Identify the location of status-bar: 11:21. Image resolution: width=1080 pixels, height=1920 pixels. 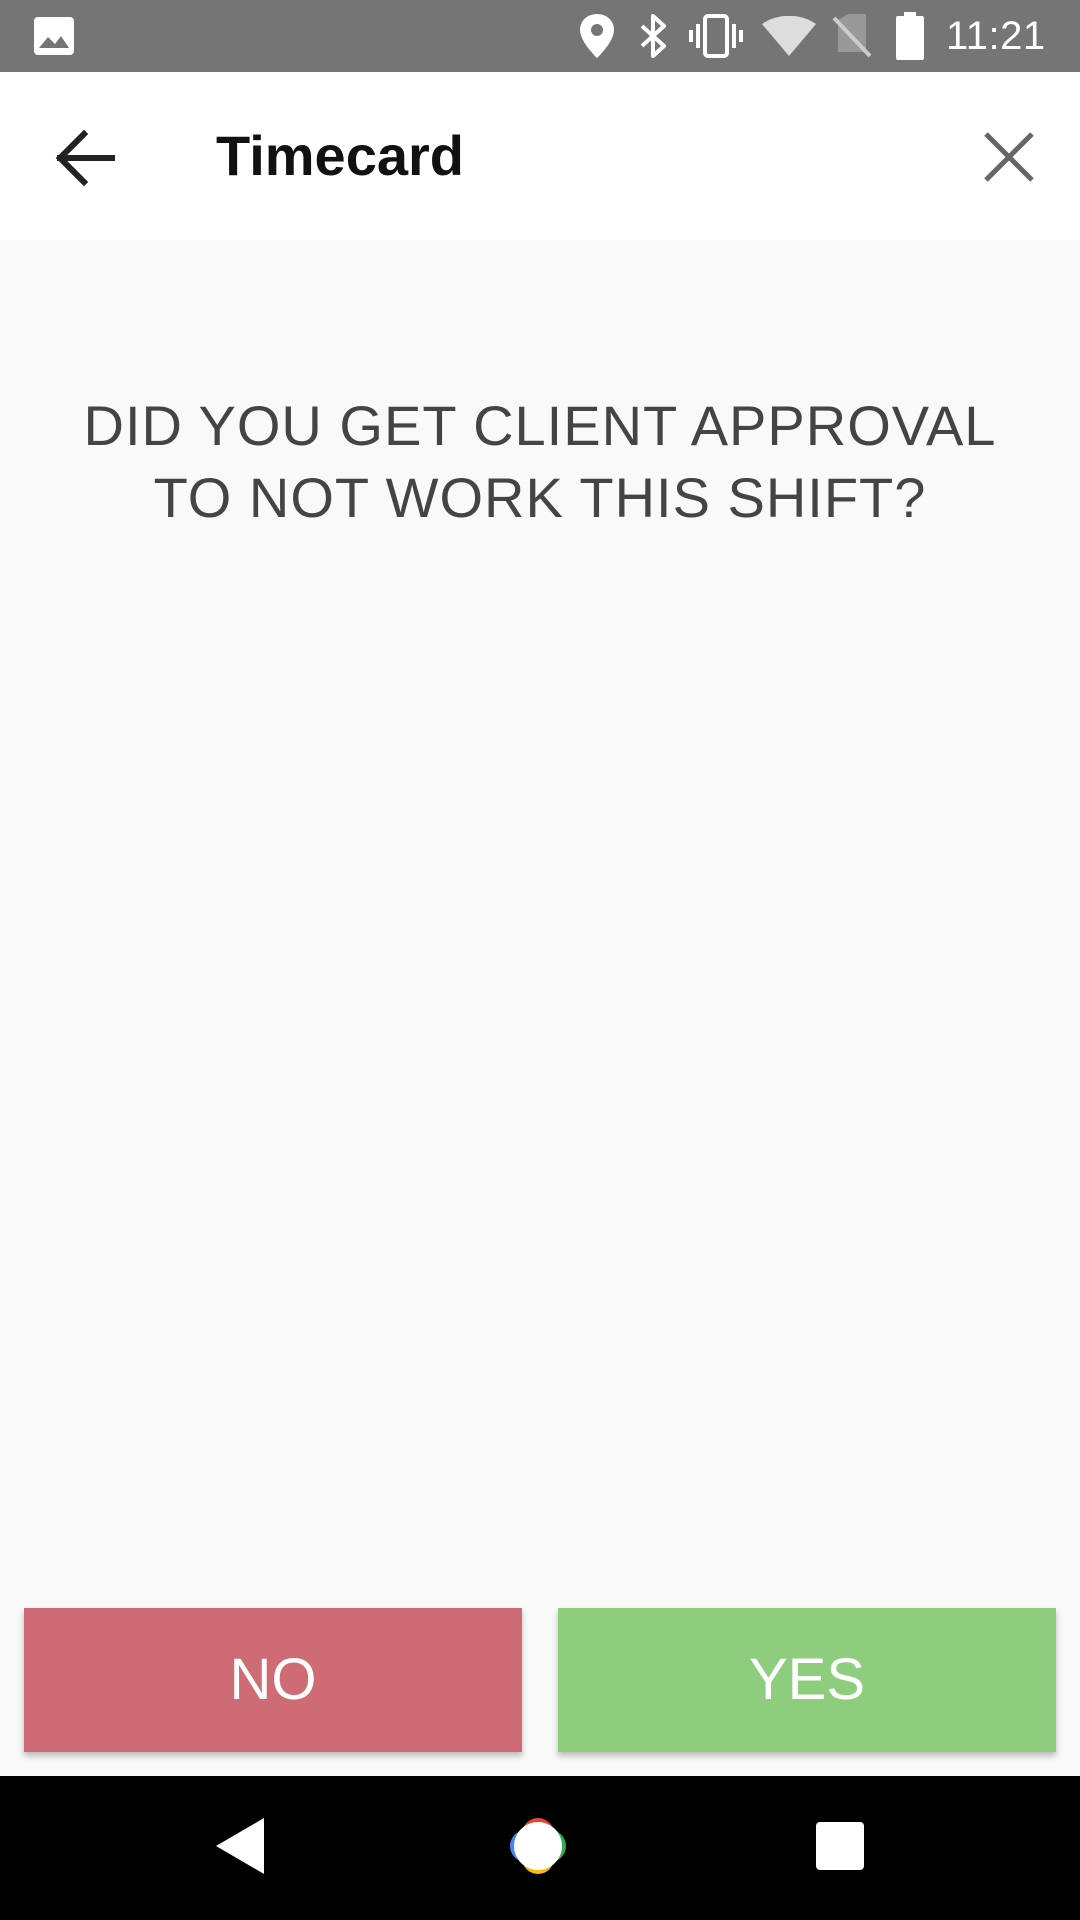
(540, 36).